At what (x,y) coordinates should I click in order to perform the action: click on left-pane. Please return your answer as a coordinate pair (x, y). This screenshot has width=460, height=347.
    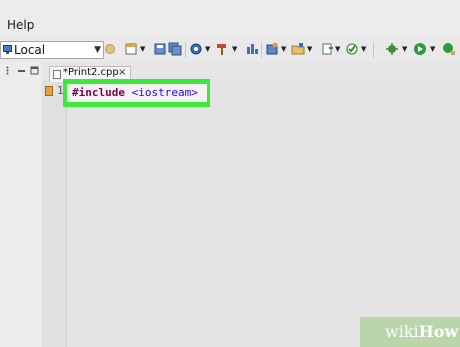
    Looking at the image, I should click on (21, 204).